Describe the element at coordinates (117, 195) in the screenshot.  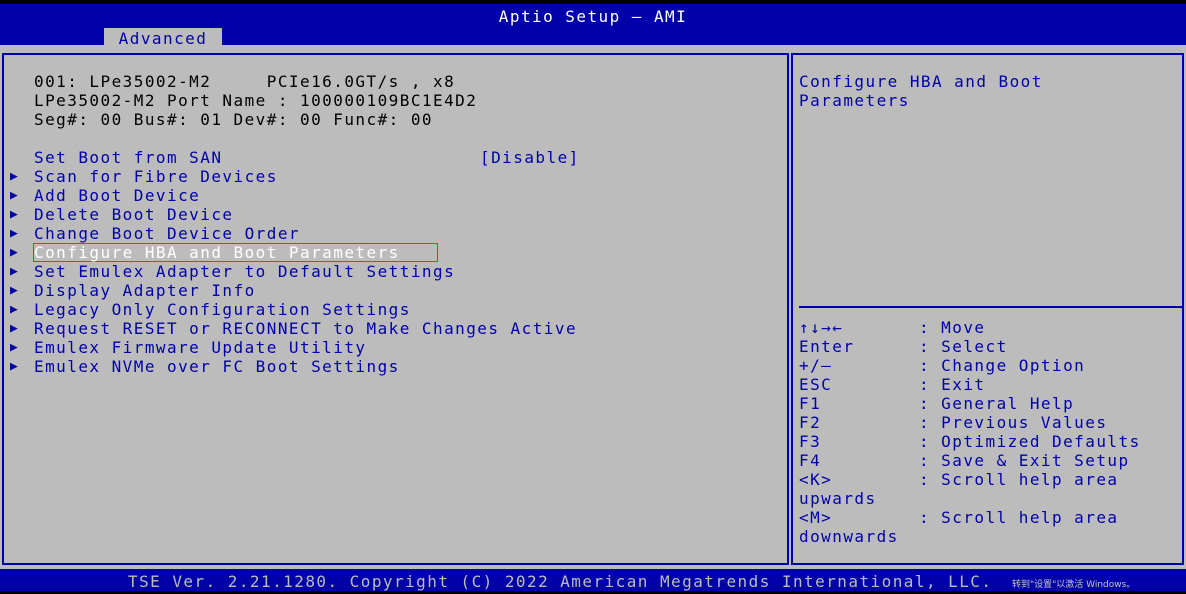
I see `submenu-item: Add Boot Device` at that location.